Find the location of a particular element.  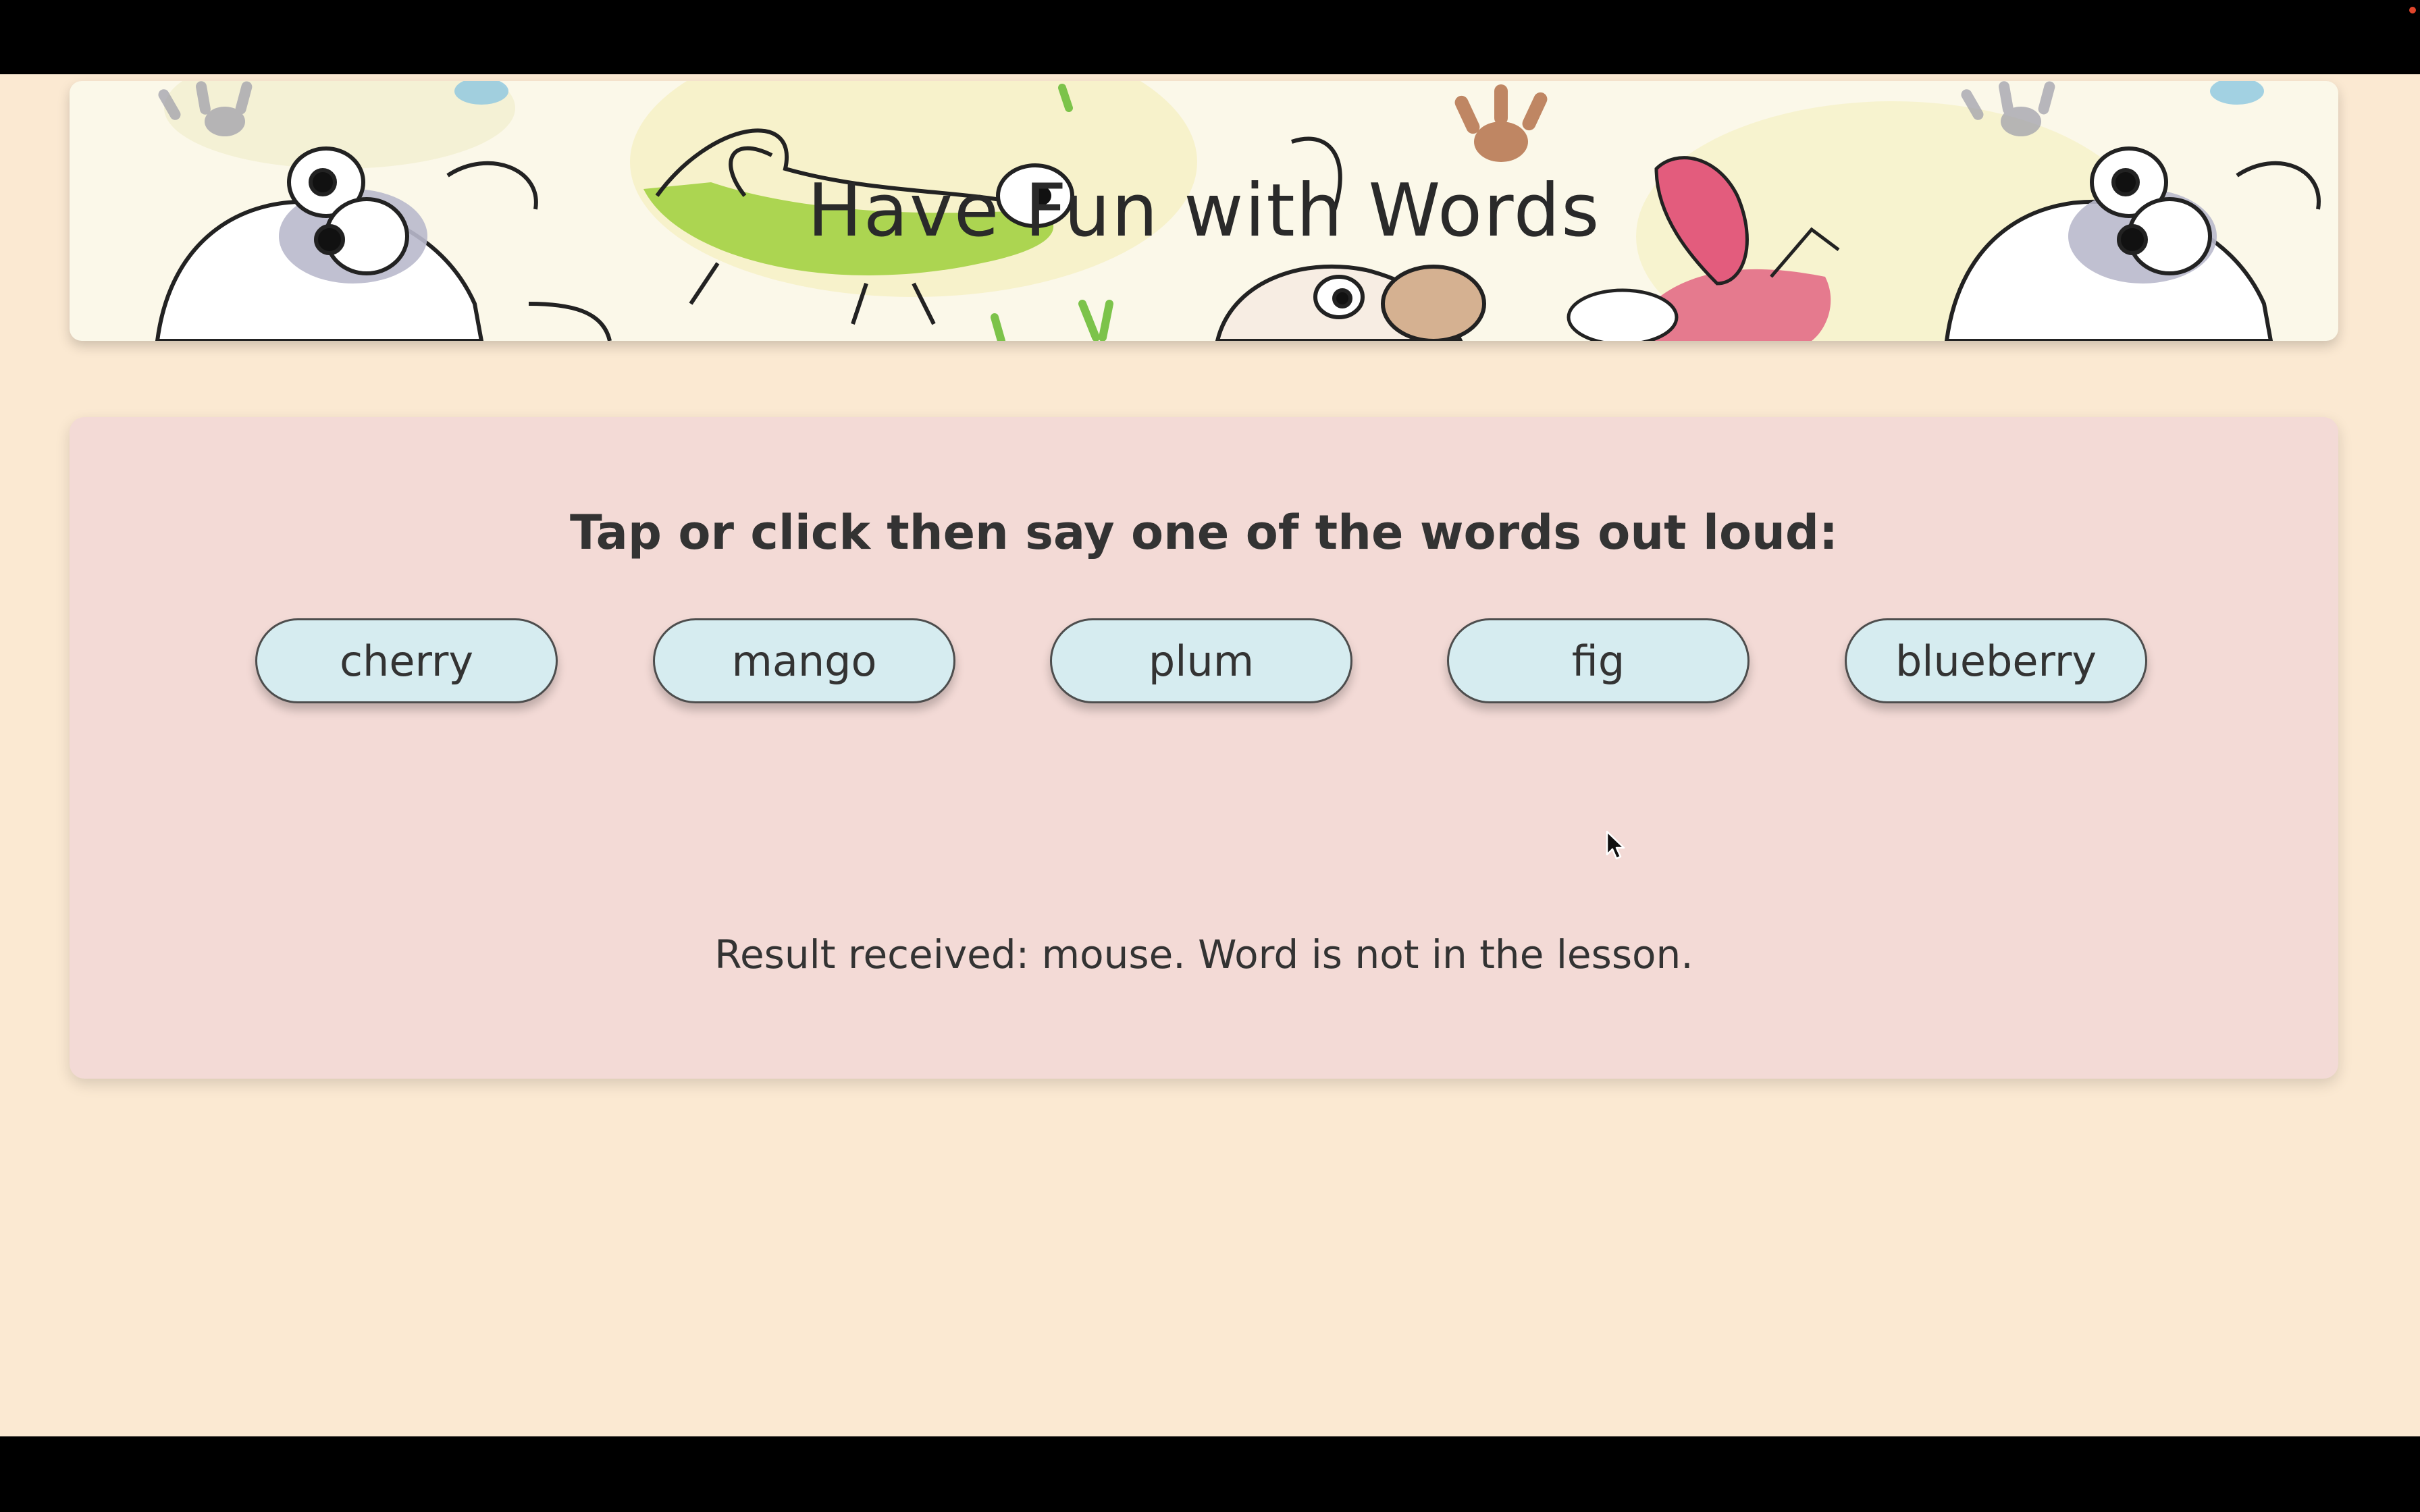

page-title: Have Fun with Words is located at coordinates (1204, 211).